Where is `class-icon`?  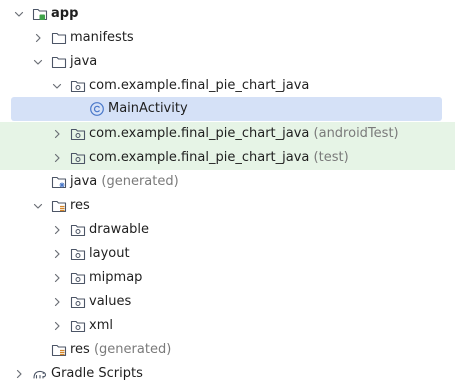 class-icon is located at coordinates (97, 109).